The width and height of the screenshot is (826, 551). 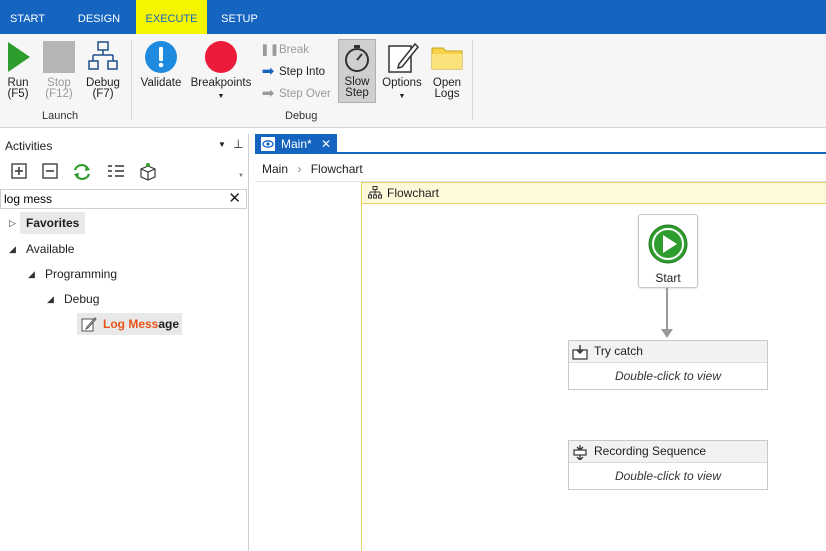 I want to click on open-logs-button: Open Logs, so click(x=447, y=70).